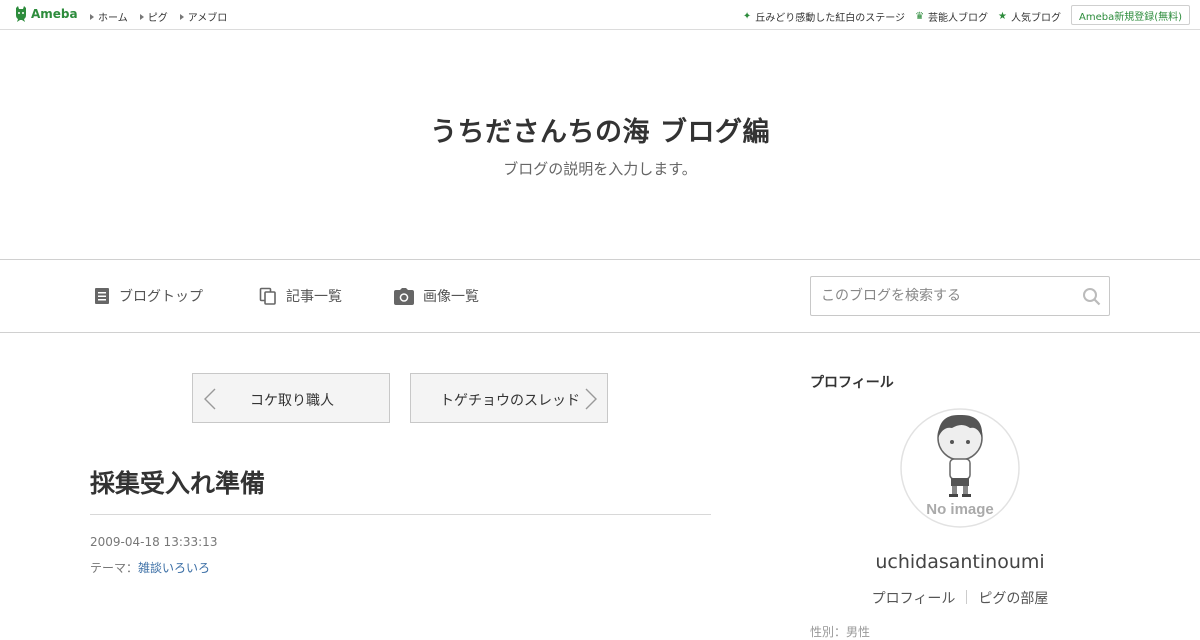  I want to click on link-separator, so click(967, 597).